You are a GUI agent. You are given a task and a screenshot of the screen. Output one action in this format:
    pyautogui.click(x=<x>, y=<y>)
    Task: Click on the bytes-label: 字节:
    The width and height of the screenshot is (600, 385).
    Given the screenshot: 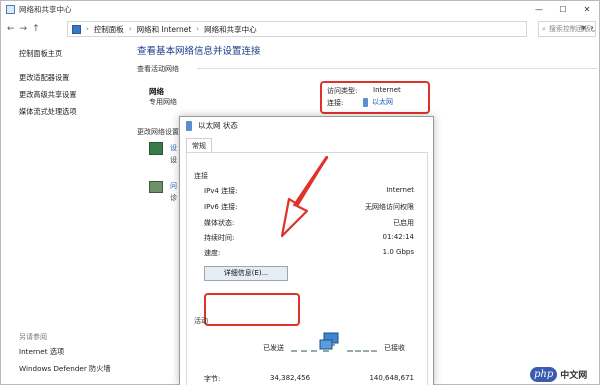 What is the action you would take?
    pyautogui.click(x=212, y=379)
    